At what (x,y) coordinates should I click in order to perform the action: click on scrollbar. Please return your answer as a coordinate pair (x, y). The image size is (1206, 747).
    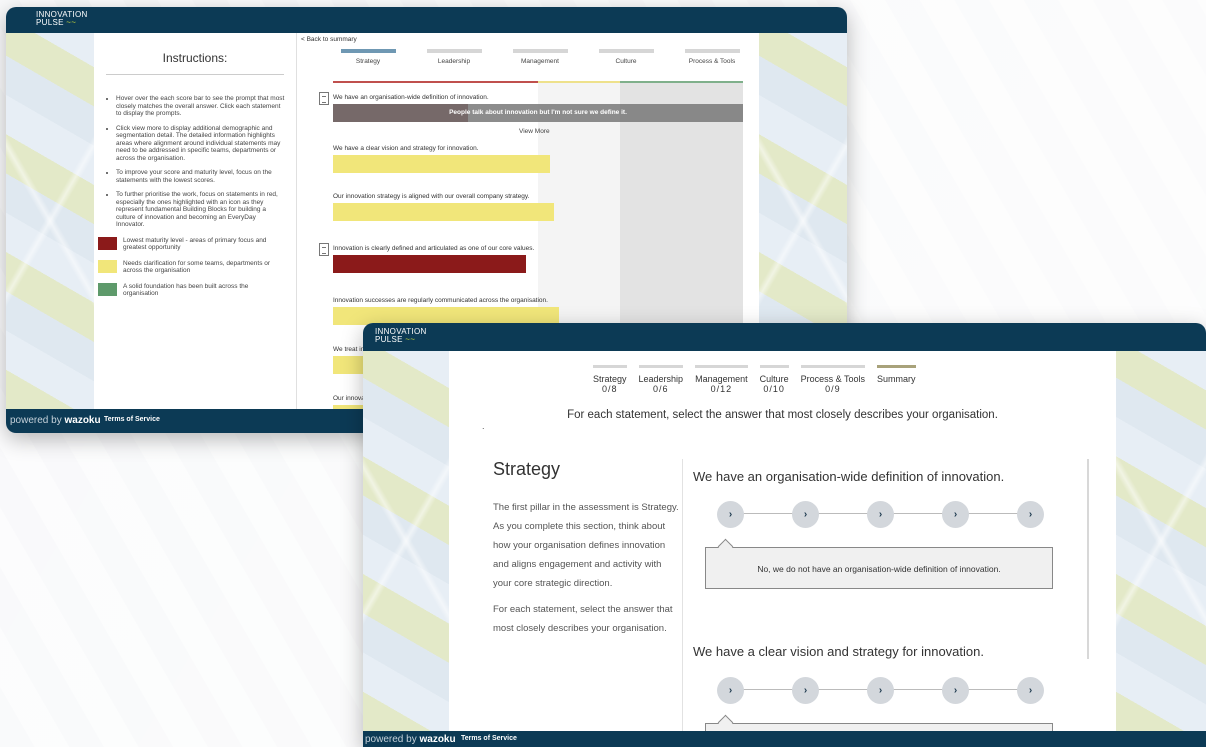
    Looking at the image, I should click on (1088, 559).